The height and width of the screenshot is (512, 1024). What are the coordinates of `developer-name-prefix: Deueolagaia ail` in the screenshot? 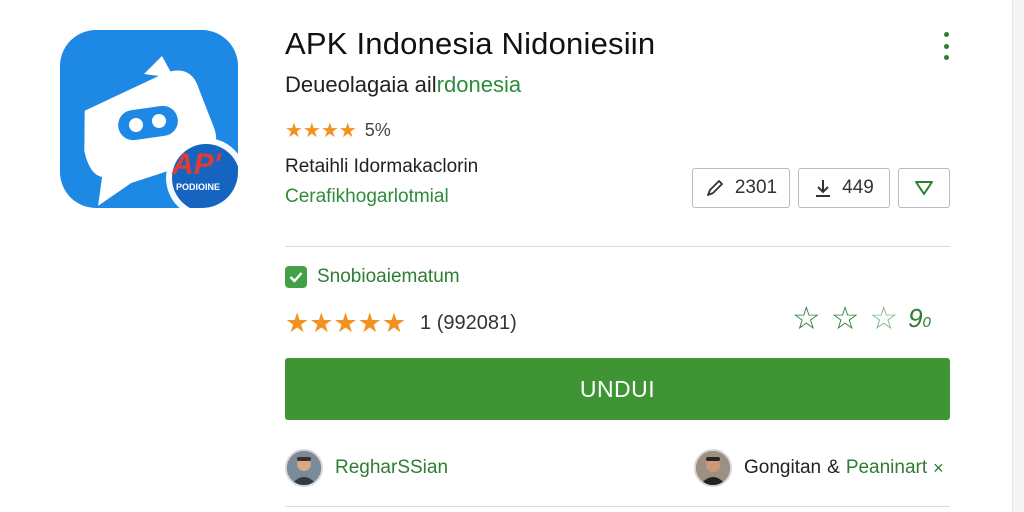 It's located at (361, 84).